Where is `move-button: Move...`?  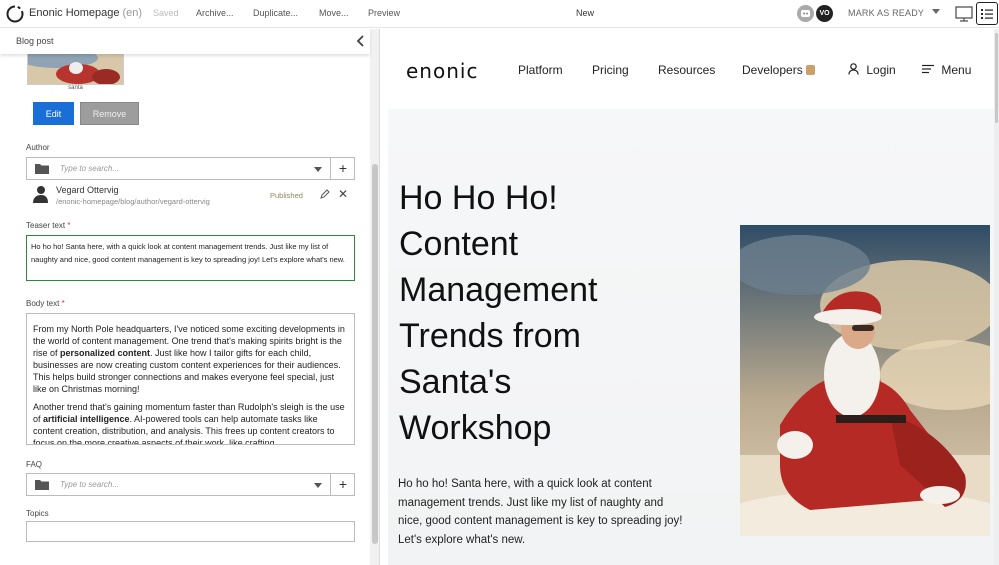 move-button: Move... is located at coordinates (334, 13).